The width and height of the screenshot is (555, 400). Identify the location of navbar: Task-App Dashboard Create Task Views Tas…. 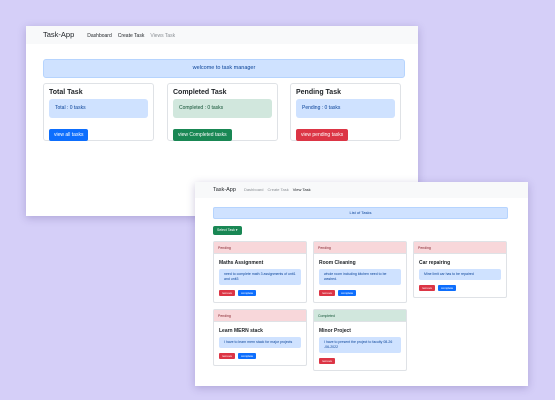
(222, 35).